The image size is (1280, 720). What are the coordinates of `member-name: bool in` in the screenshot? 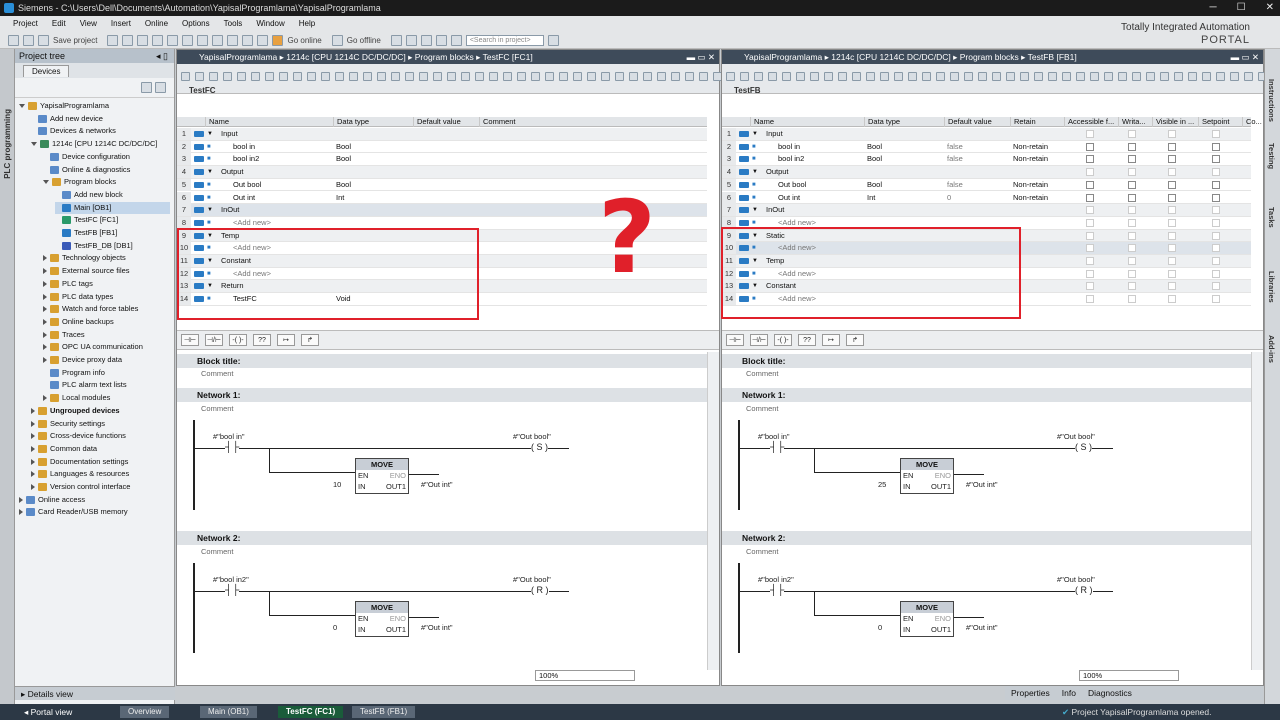 It's located at (789, 147).